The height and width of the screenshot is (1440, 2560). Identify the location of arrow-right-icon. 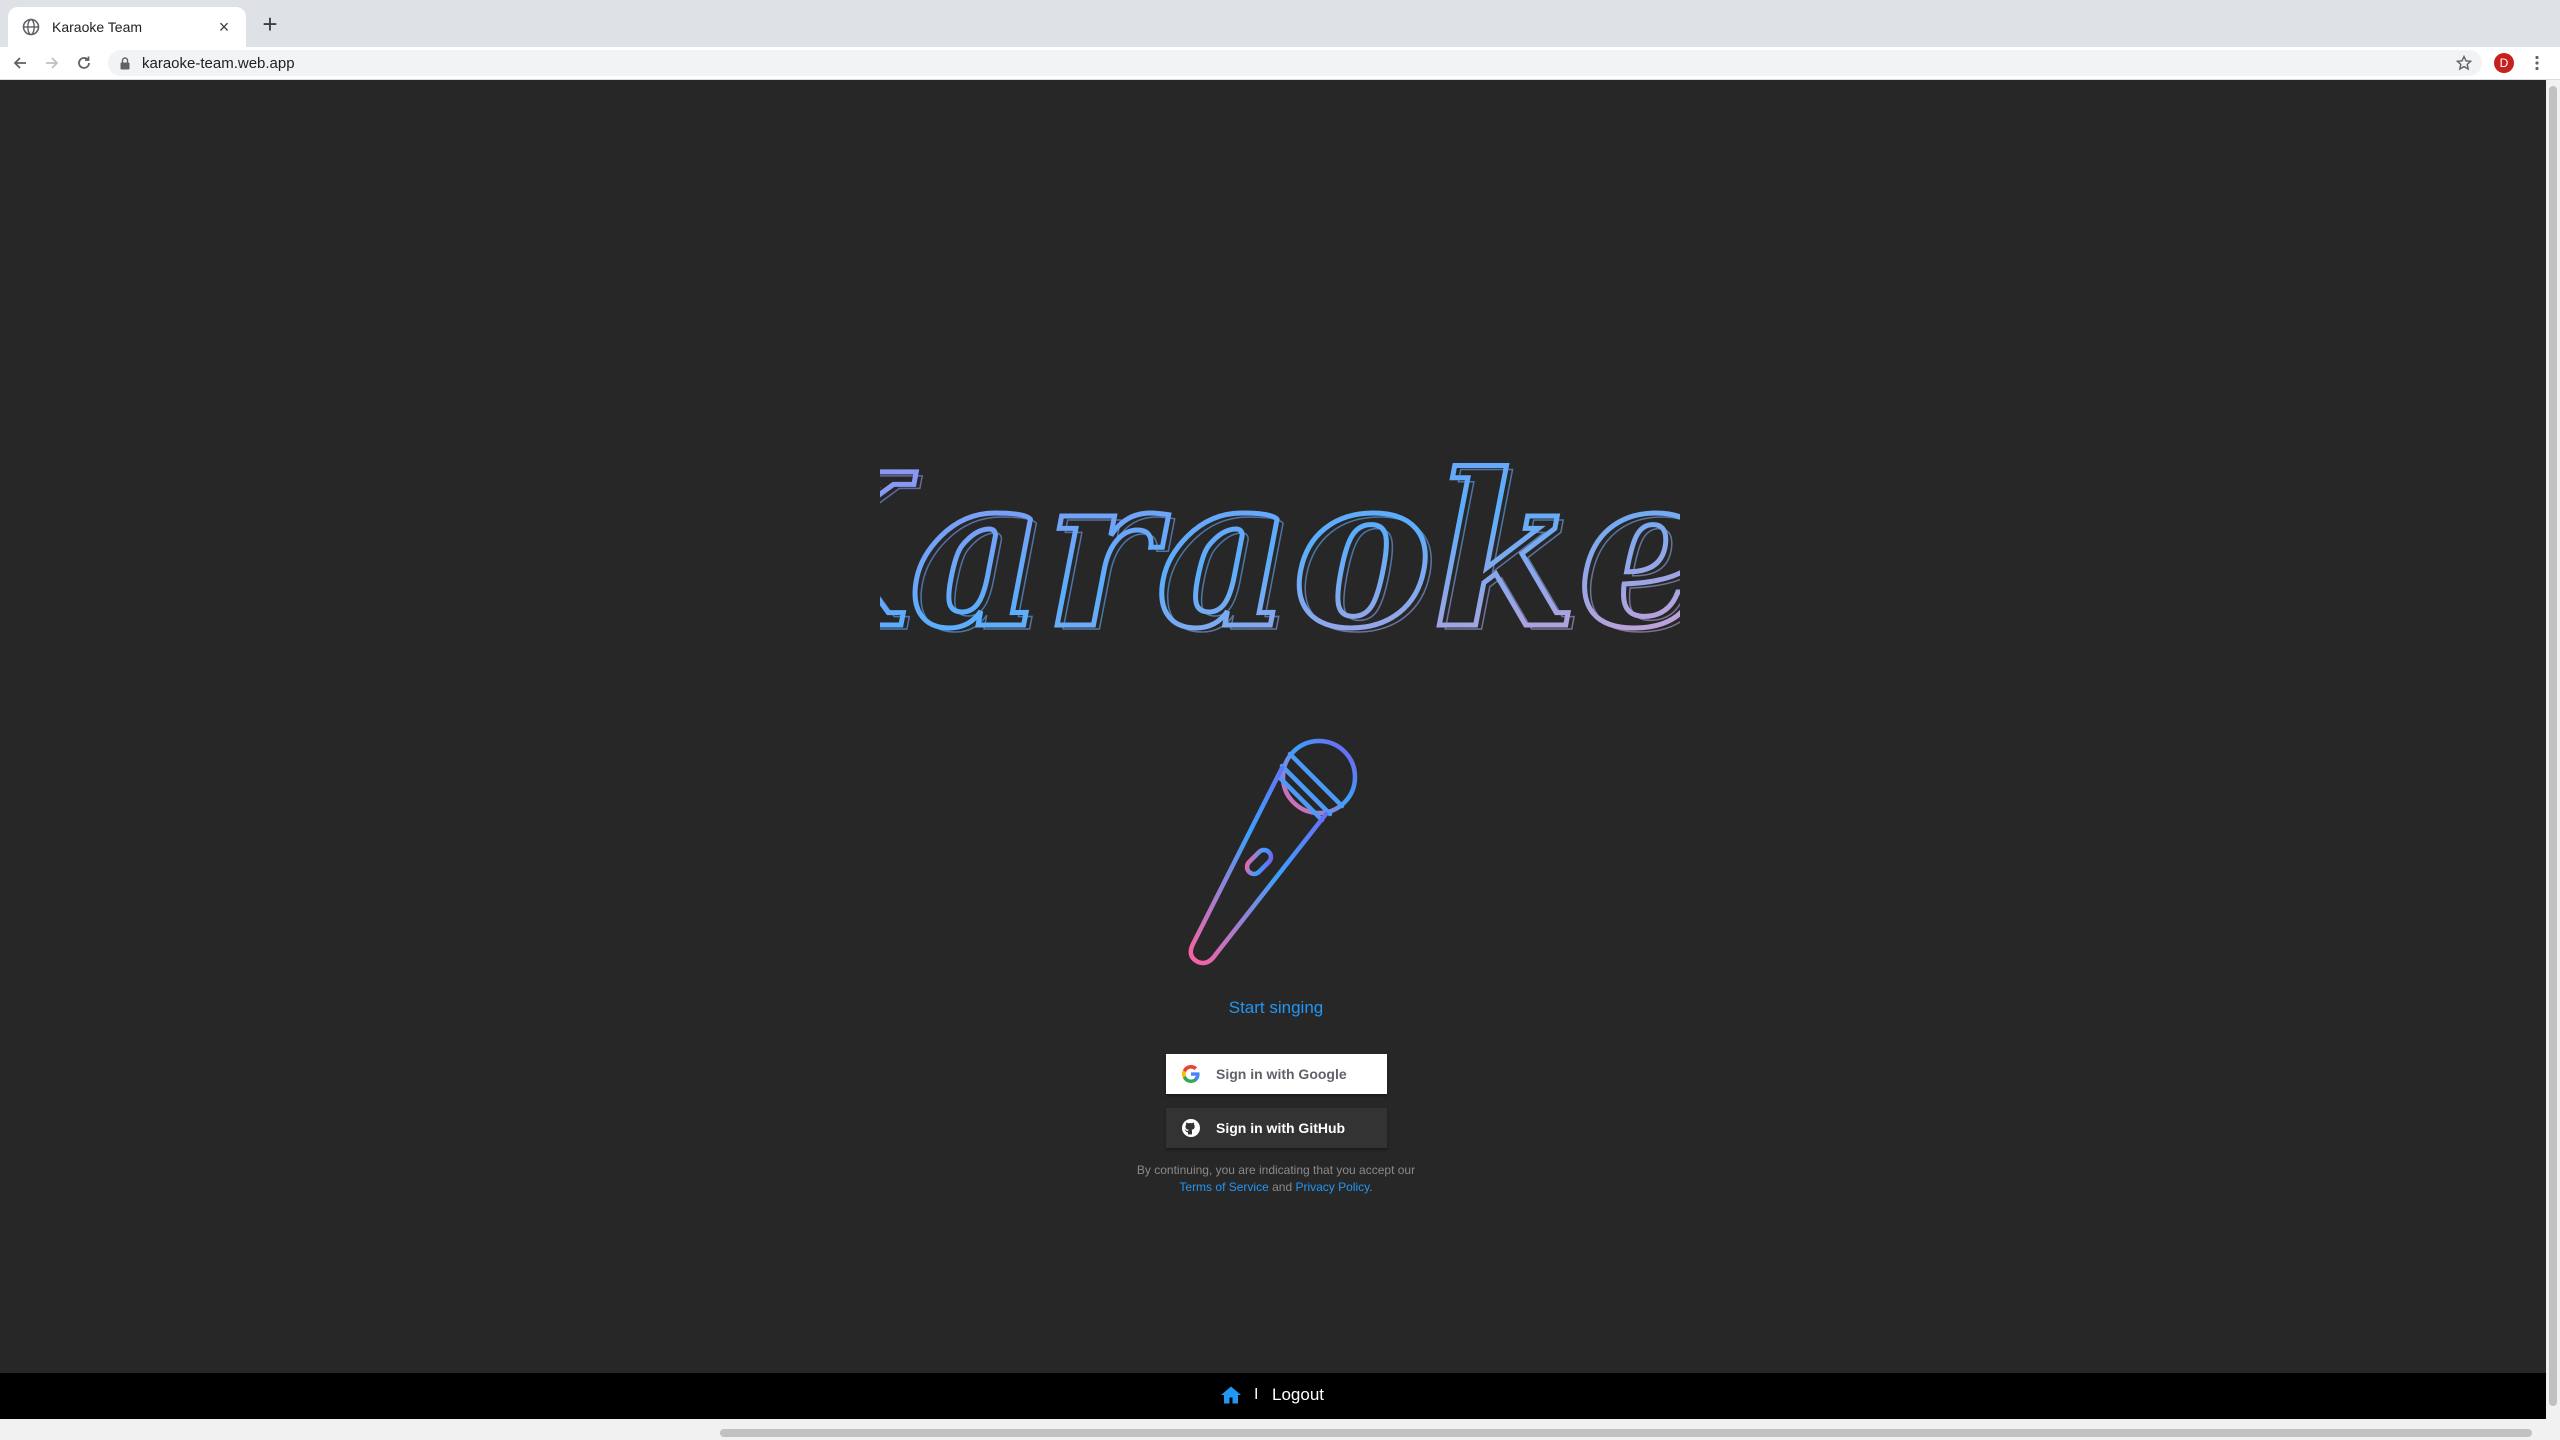
(52, 63).